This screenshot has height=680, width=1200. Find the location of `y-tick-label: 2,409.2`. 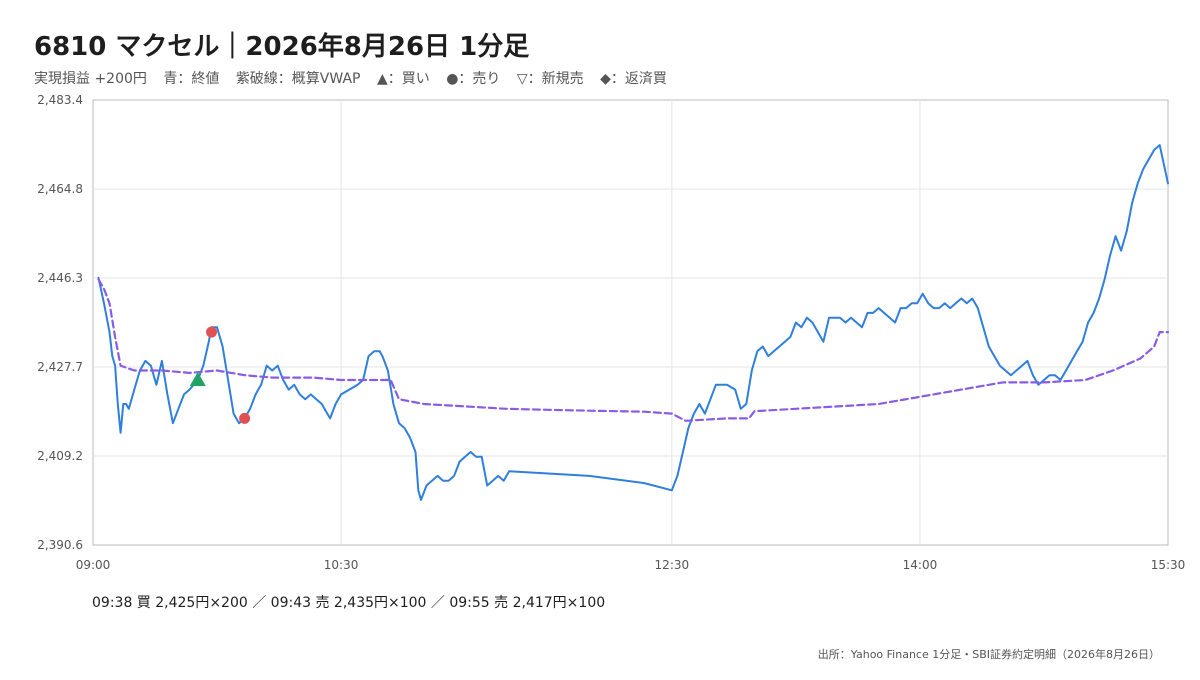

y-tick-label: 2,409.2 is located at coordinates (60, 456).